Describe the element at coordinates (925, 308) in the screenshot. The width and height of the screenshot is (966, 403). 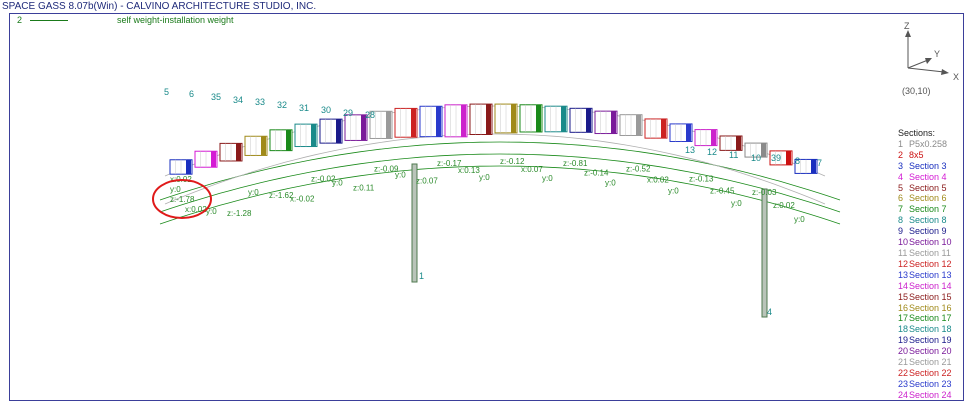
I see `section-item: 16Section 16` at that location.